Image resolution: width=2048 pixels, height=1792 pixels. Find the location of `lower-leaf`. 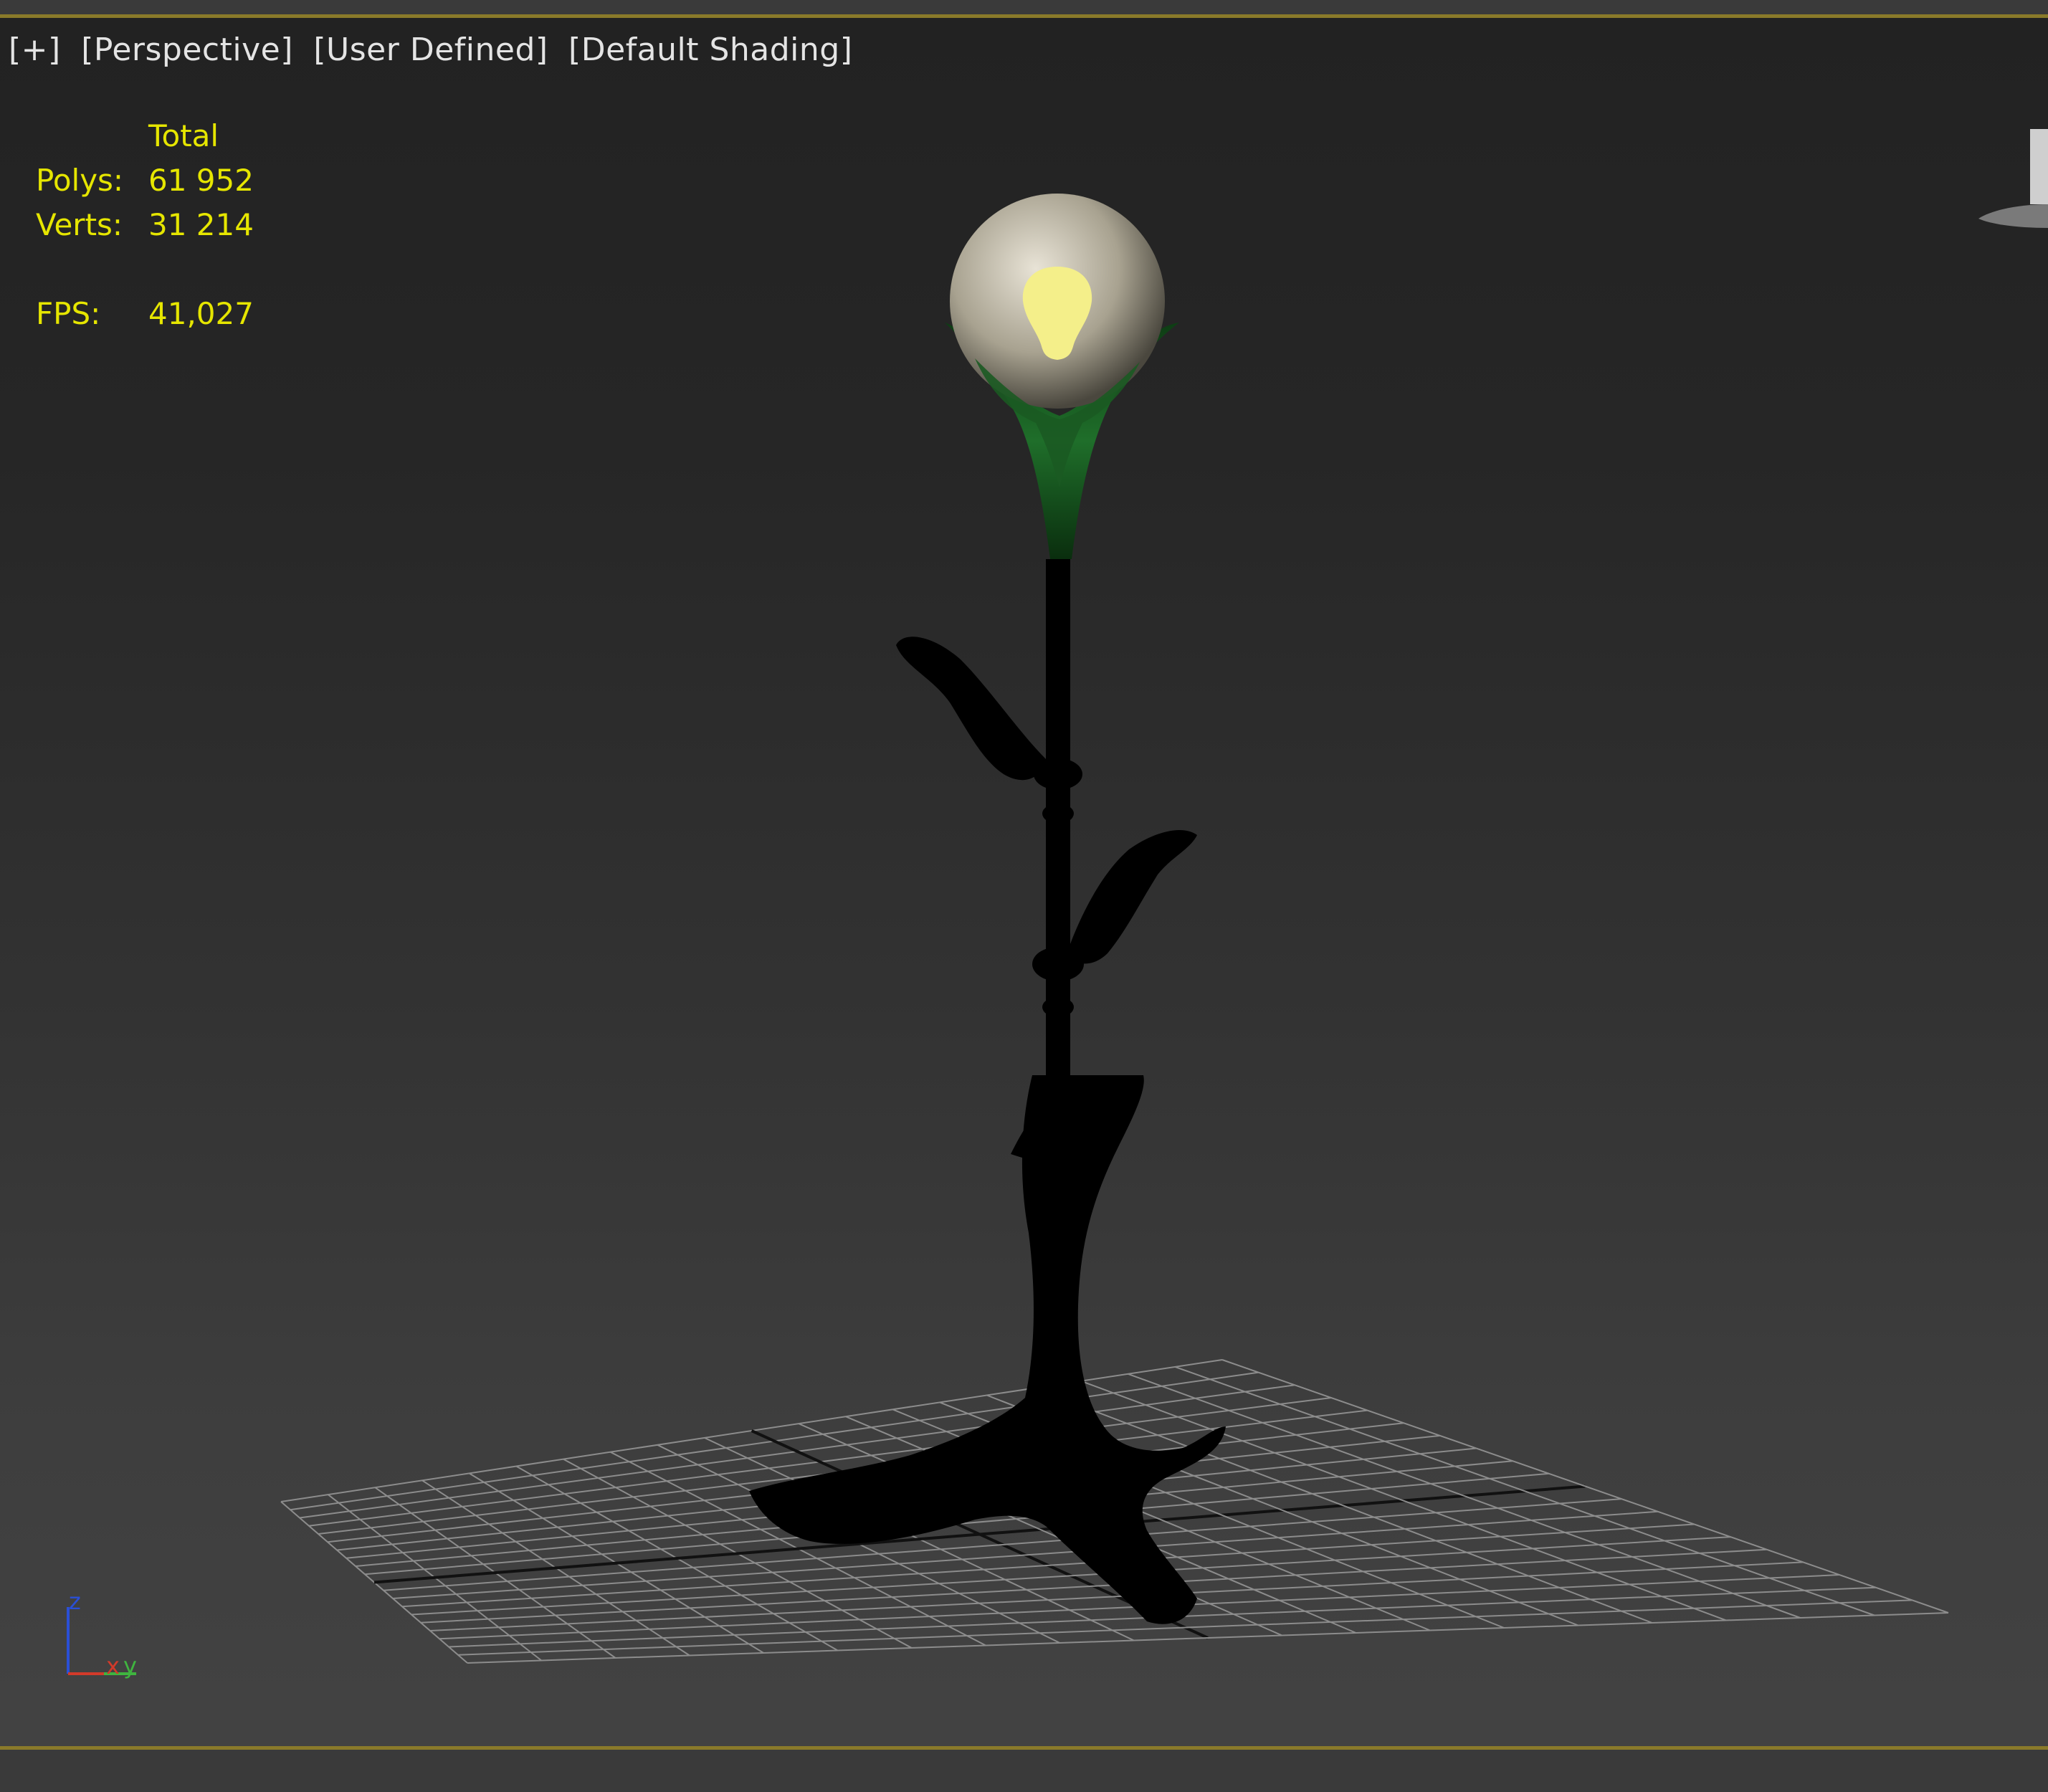

lower-leaf is located at coordinates (1132, 897).